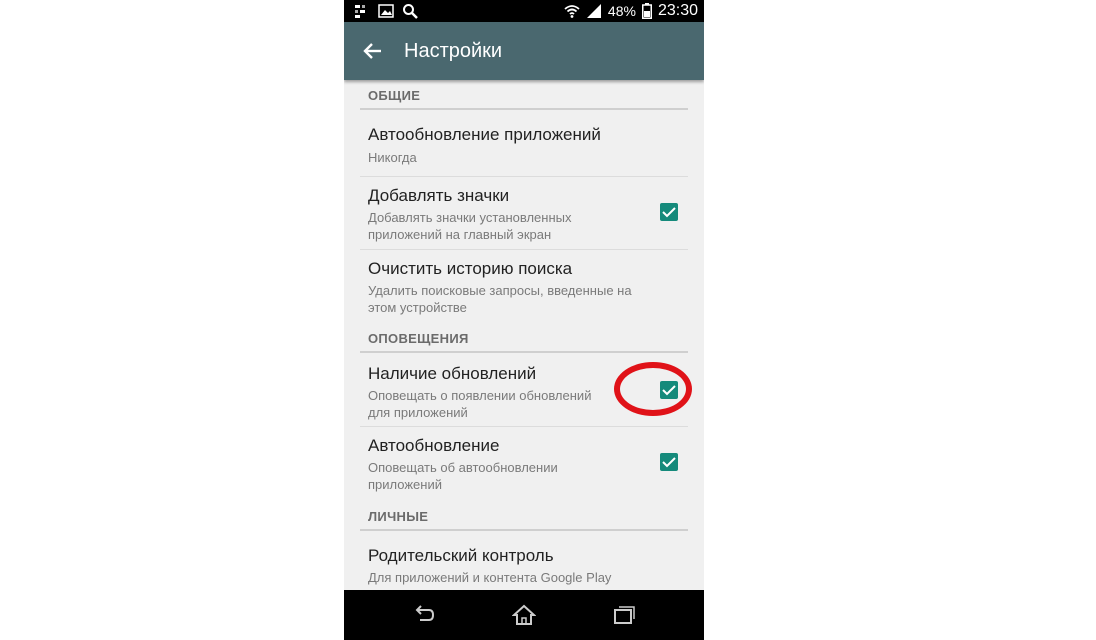 The height and width of the screenshot is (640, 1096). Describe the element at coordinates (410, 11) in the screenshot. I see `search-icon` at that location.